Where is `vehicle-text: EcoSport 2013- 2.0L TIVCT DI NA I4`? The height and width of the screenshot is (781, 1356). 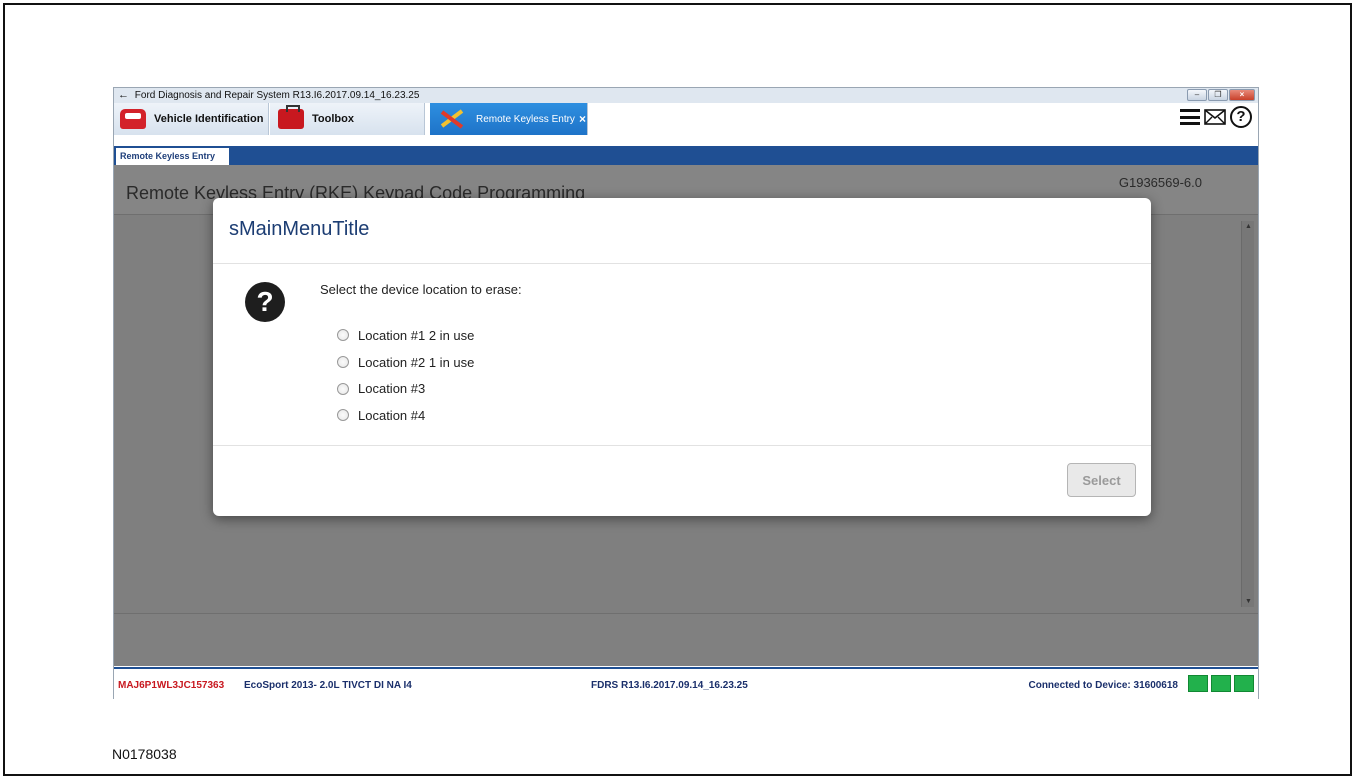 vehicle-text: EcoSport 2013- 2.0L TIVCT DI NA I4 is located at coordinates (328, 685).